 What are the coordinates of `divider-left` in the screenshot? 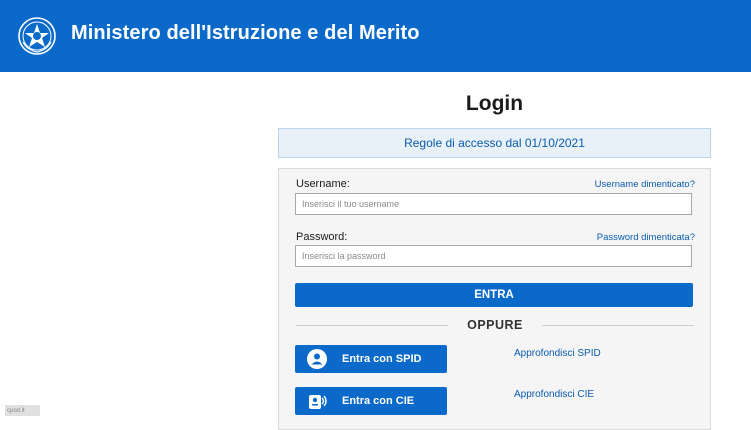 It's located at (372, 325).